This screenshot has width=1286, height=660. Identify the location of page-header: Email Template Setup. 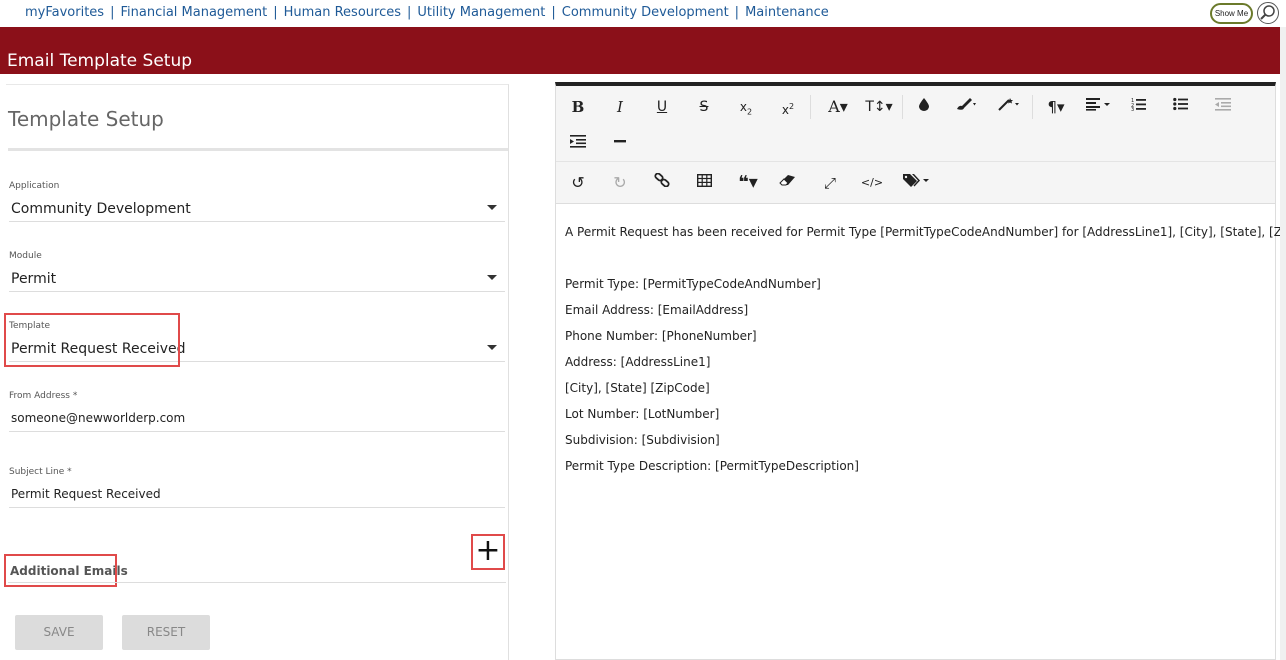
(643, 50).